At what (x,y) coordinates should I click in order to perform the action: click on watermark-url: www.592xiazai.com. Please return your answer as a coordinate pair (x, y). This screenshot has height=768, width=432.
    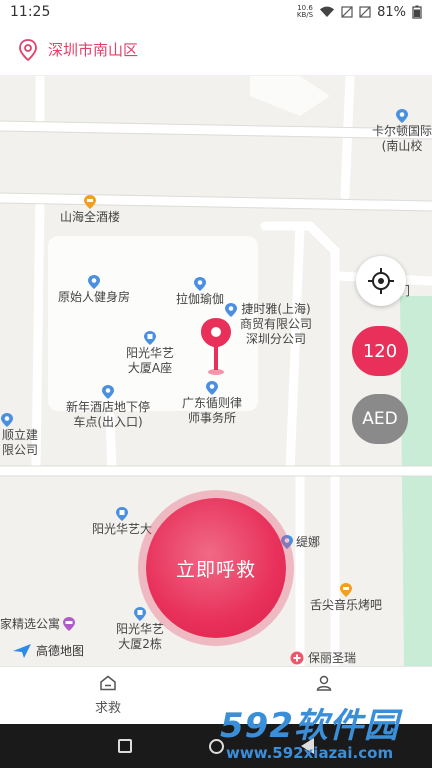
    Looking at the image, I should click on (310, 753).